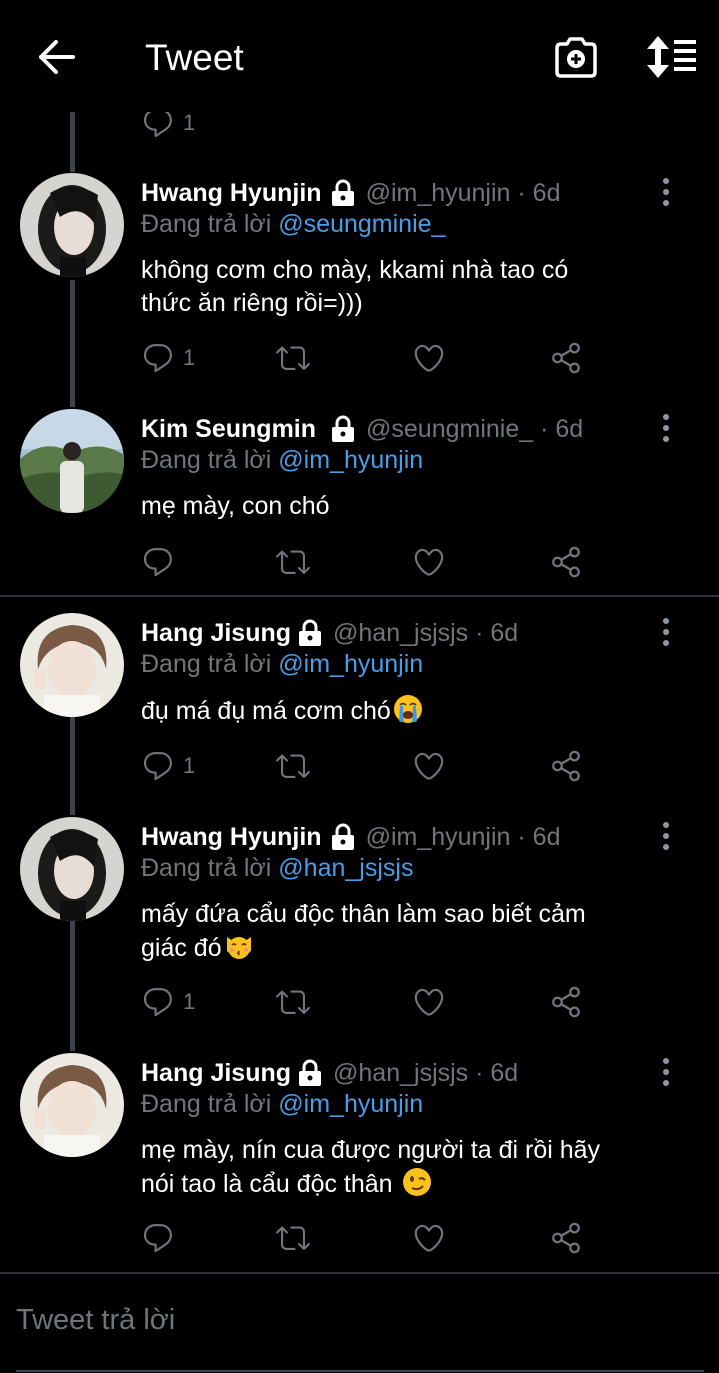 This screenshot has height=1373, width=719. What do you see at coordinates (576, 57) in the screenshot?
I see `camera-add-icon` at bounding box center [576, 57].